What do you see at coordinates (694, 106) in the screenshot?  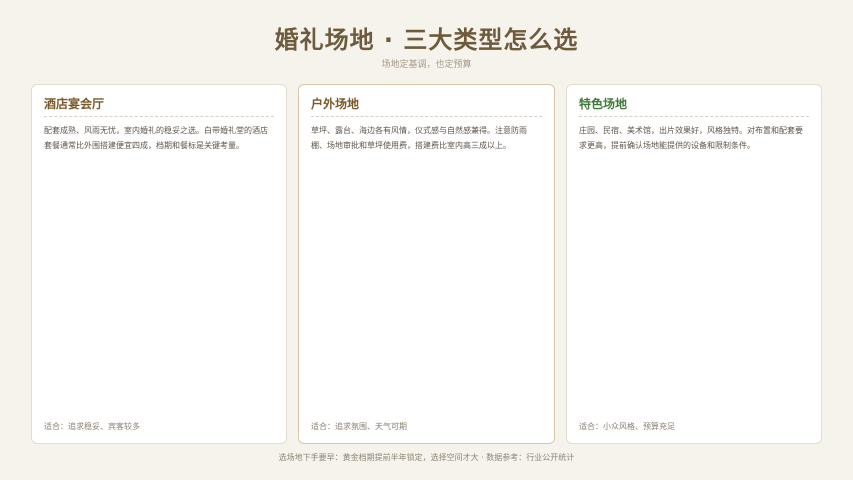 I see `card-title: 特色场地` at bounding box center [694, 106].